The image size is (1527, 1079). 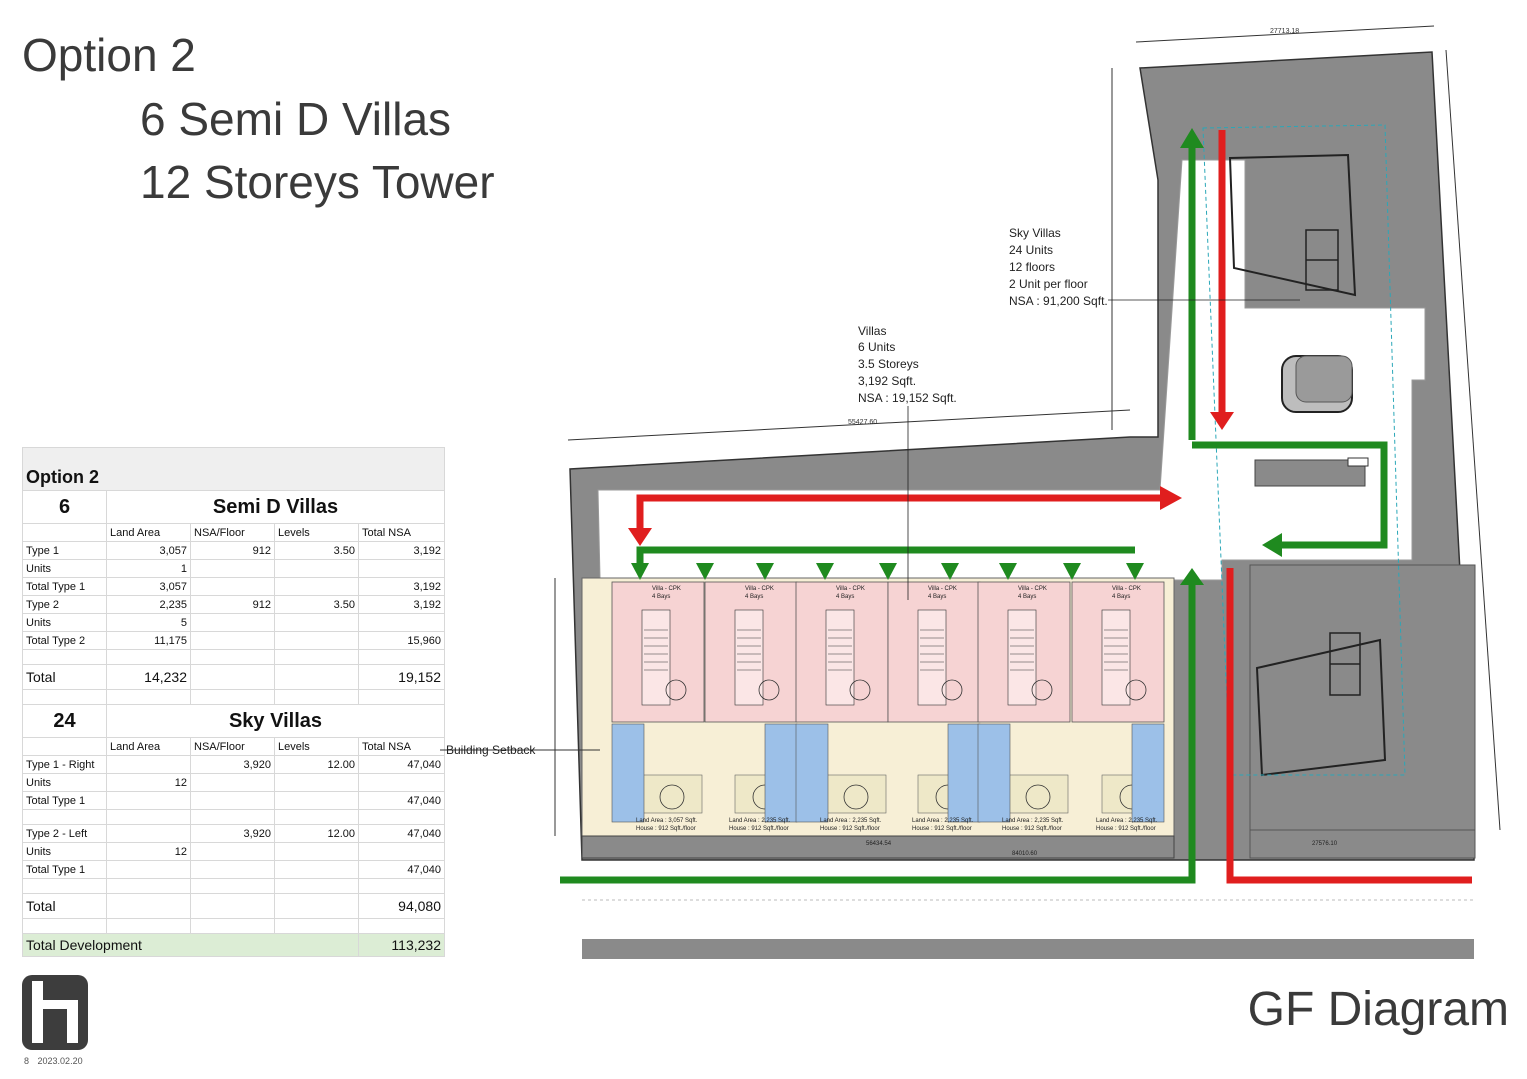 What do you see at coordinates (872, 331) in the screenshot?
I see `villa-label-1: Villas` at bounding box center [872, 331].